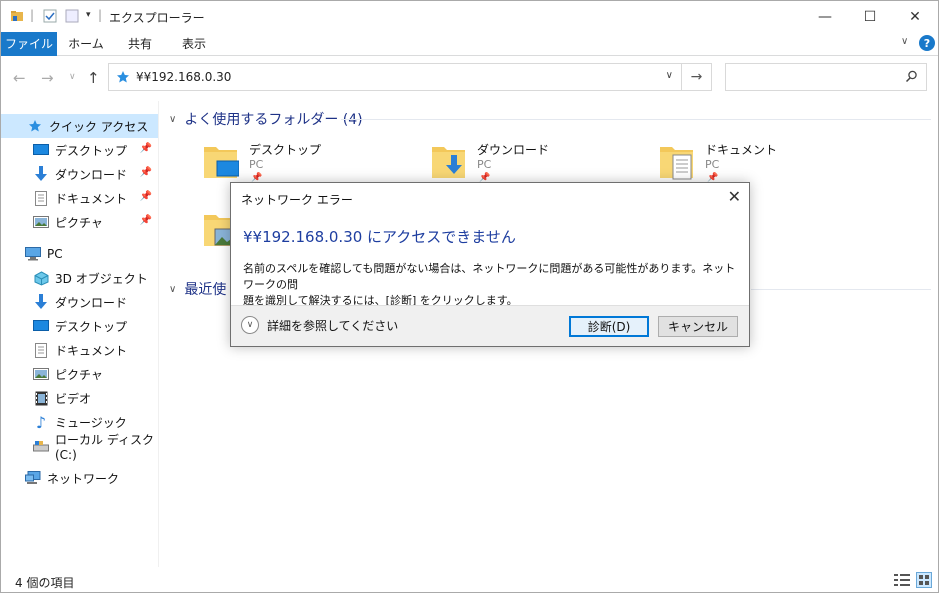 The image size is (939, 593). Describe the element at coordinates (86, 44) in the screenshot. I see `tab-home: ホーム` at that location.